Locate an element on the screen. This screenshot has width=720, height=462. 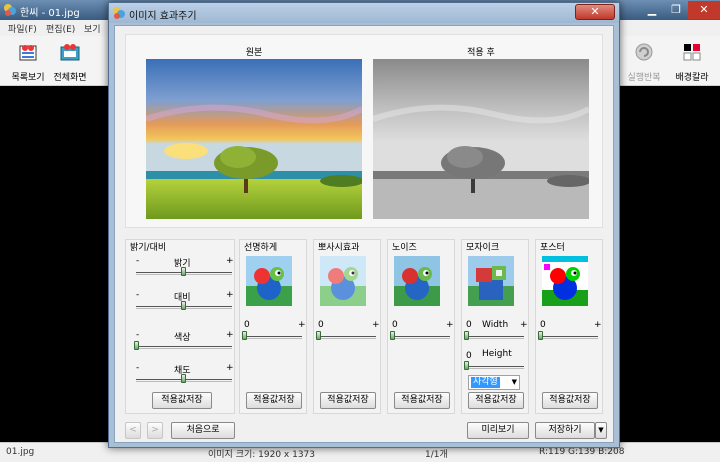
mosaic-width-thumb is located at coordinates (466, 335).